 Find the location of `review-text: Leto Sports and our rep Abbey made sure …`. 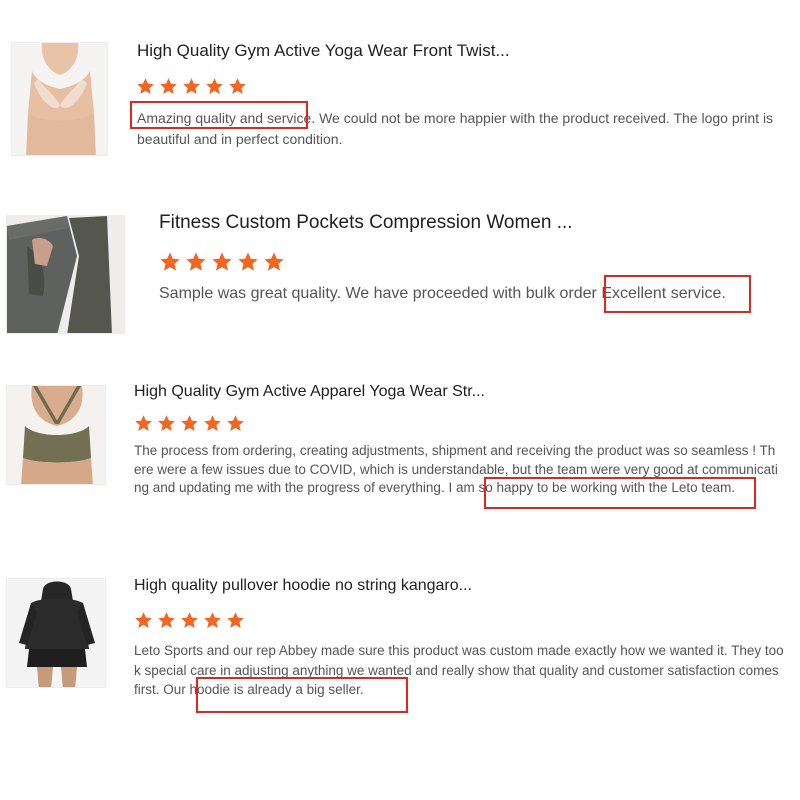

review-text: Leto Sports and our rep Abbey made sure … is located at coordinates (460, 670).